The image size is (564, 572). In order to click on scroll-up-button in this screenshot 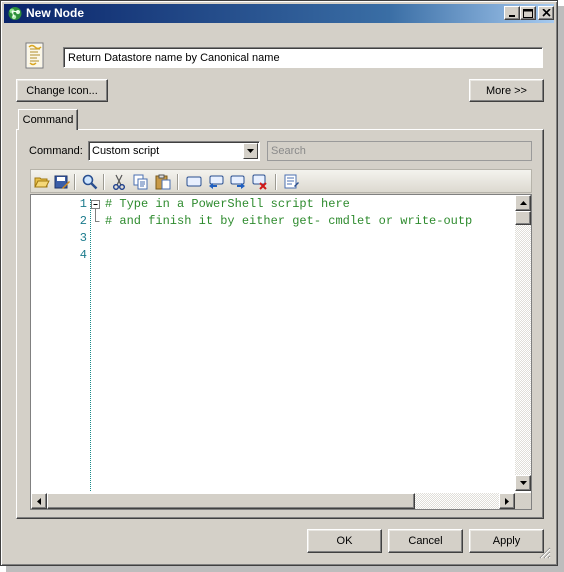, I will do `click(523, 203)`.